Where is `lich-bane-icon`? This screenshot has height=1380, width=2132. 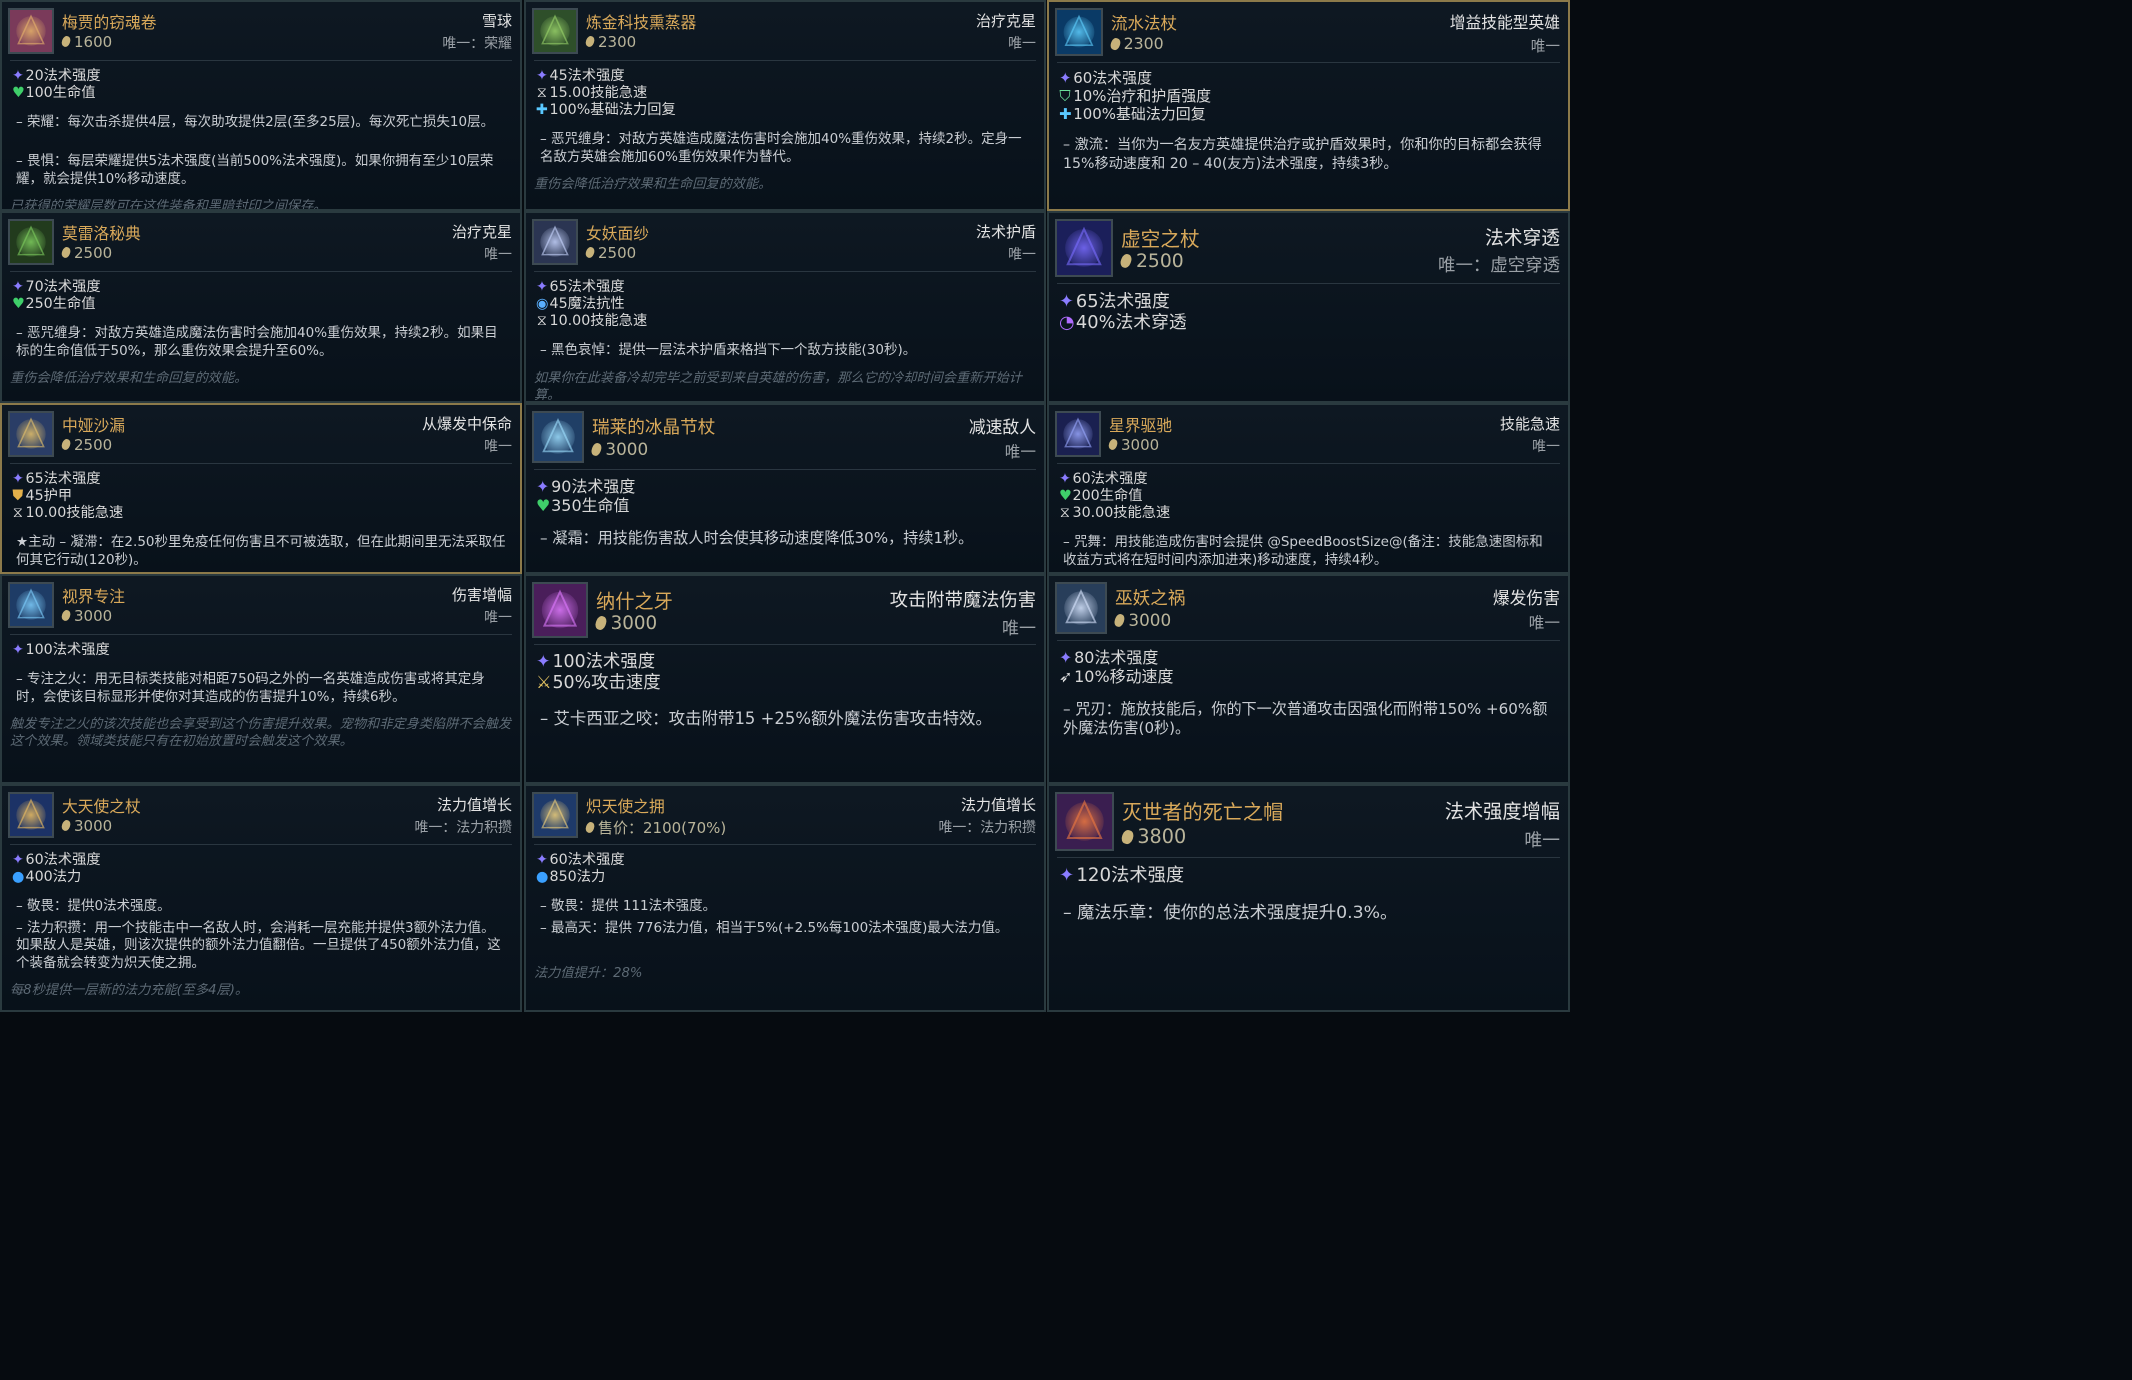 lich-bane-icon is located at coordinates (1081, 608).